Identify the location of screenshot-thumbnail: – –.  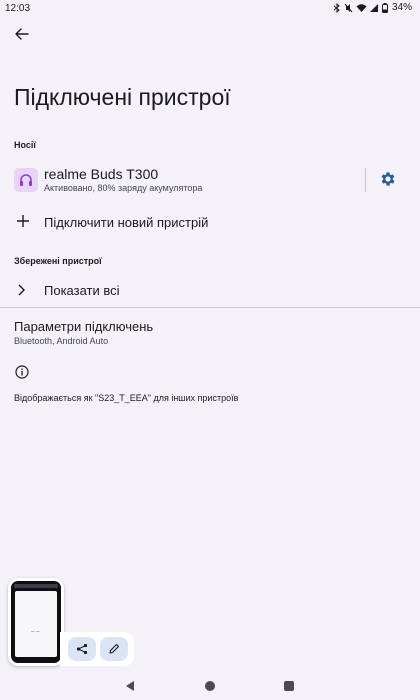
(36, 622).